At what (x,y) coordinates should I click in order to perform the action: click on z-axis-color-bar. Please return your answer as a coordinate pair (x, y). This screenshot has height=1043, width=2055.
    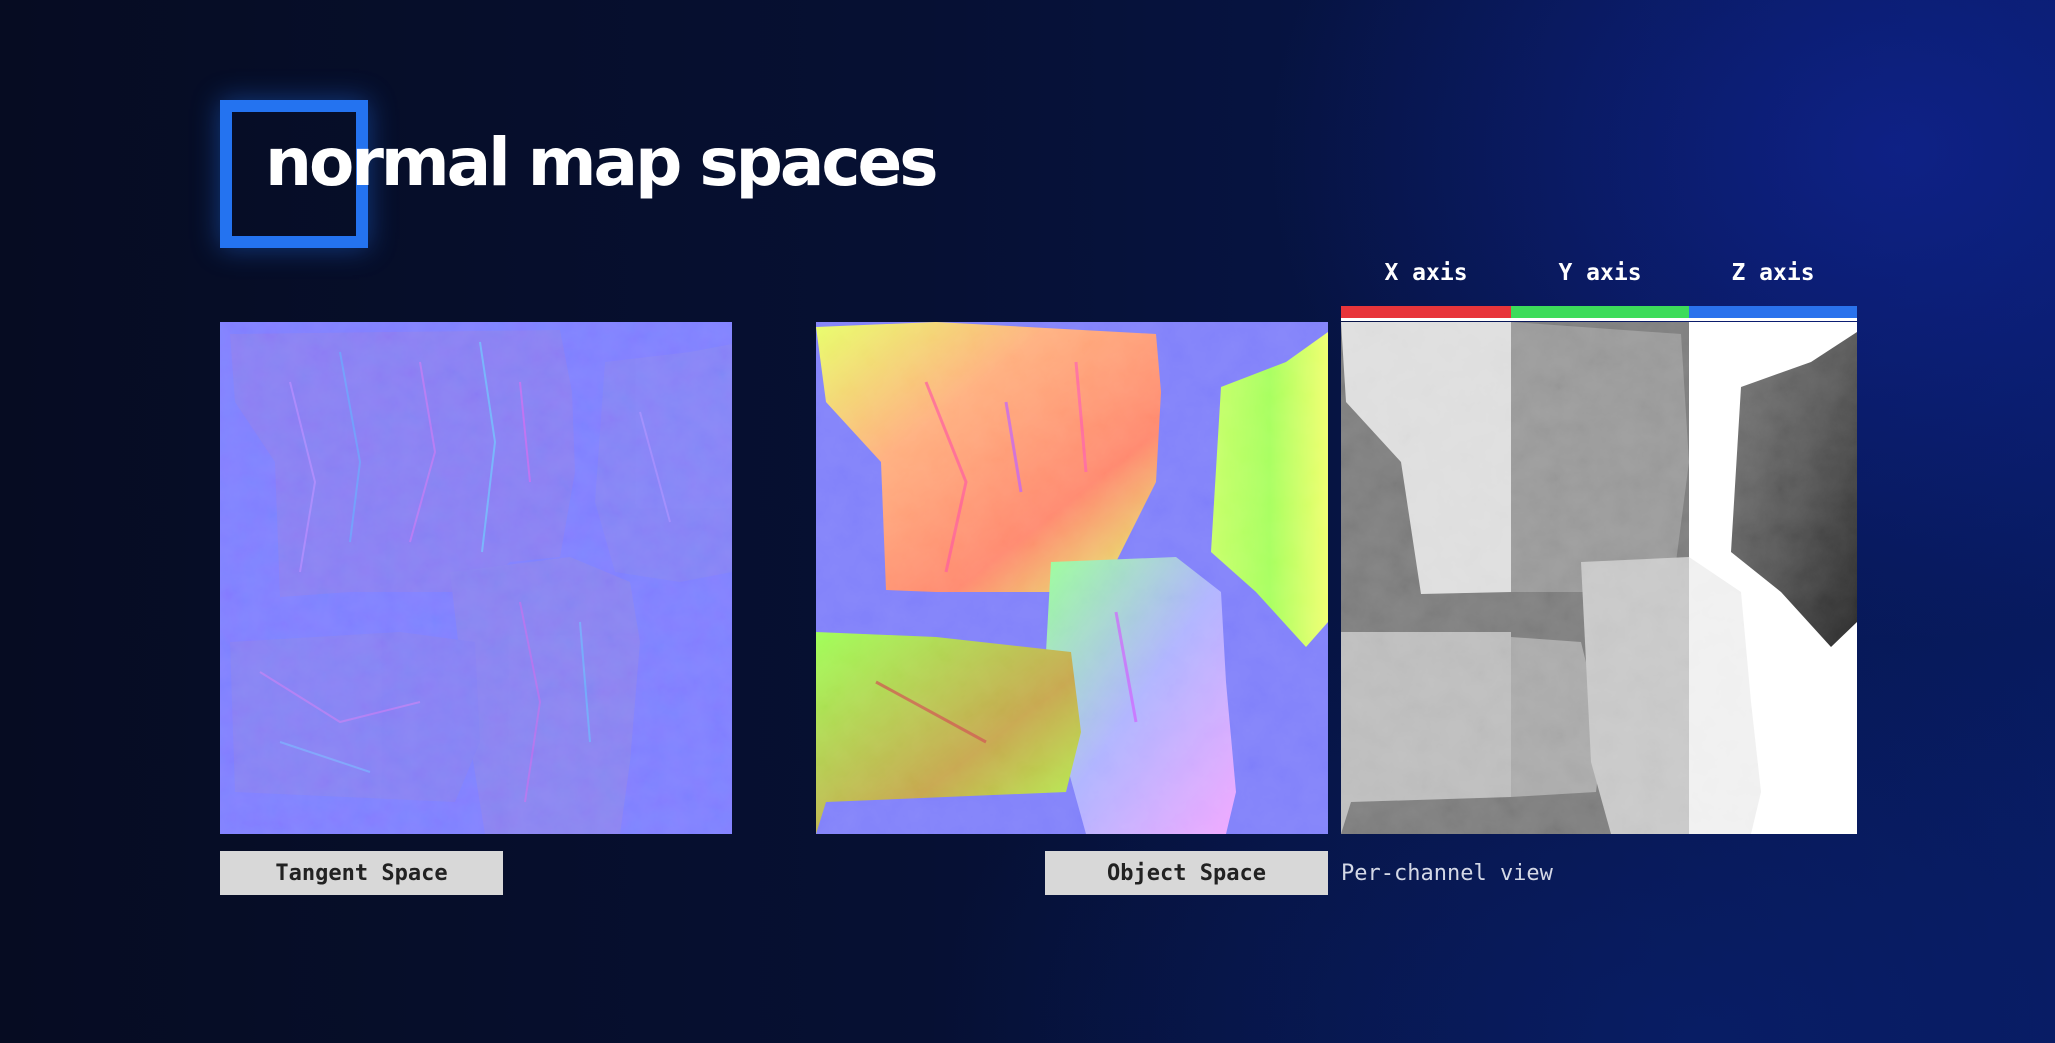
    Looking at the image, I should click on (1773, 312).